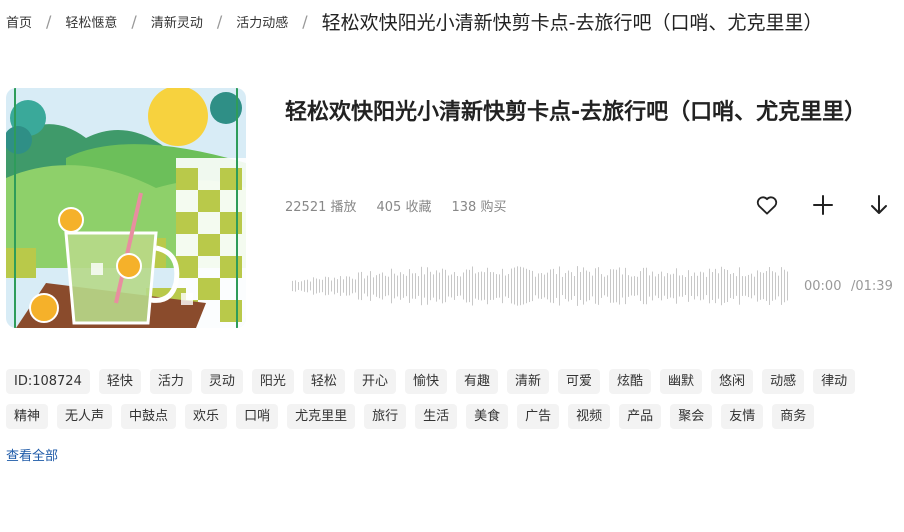 The width and height of the screenshot is (904, 532). I want to click on tag-chip: 口哨, so click(257, 416).